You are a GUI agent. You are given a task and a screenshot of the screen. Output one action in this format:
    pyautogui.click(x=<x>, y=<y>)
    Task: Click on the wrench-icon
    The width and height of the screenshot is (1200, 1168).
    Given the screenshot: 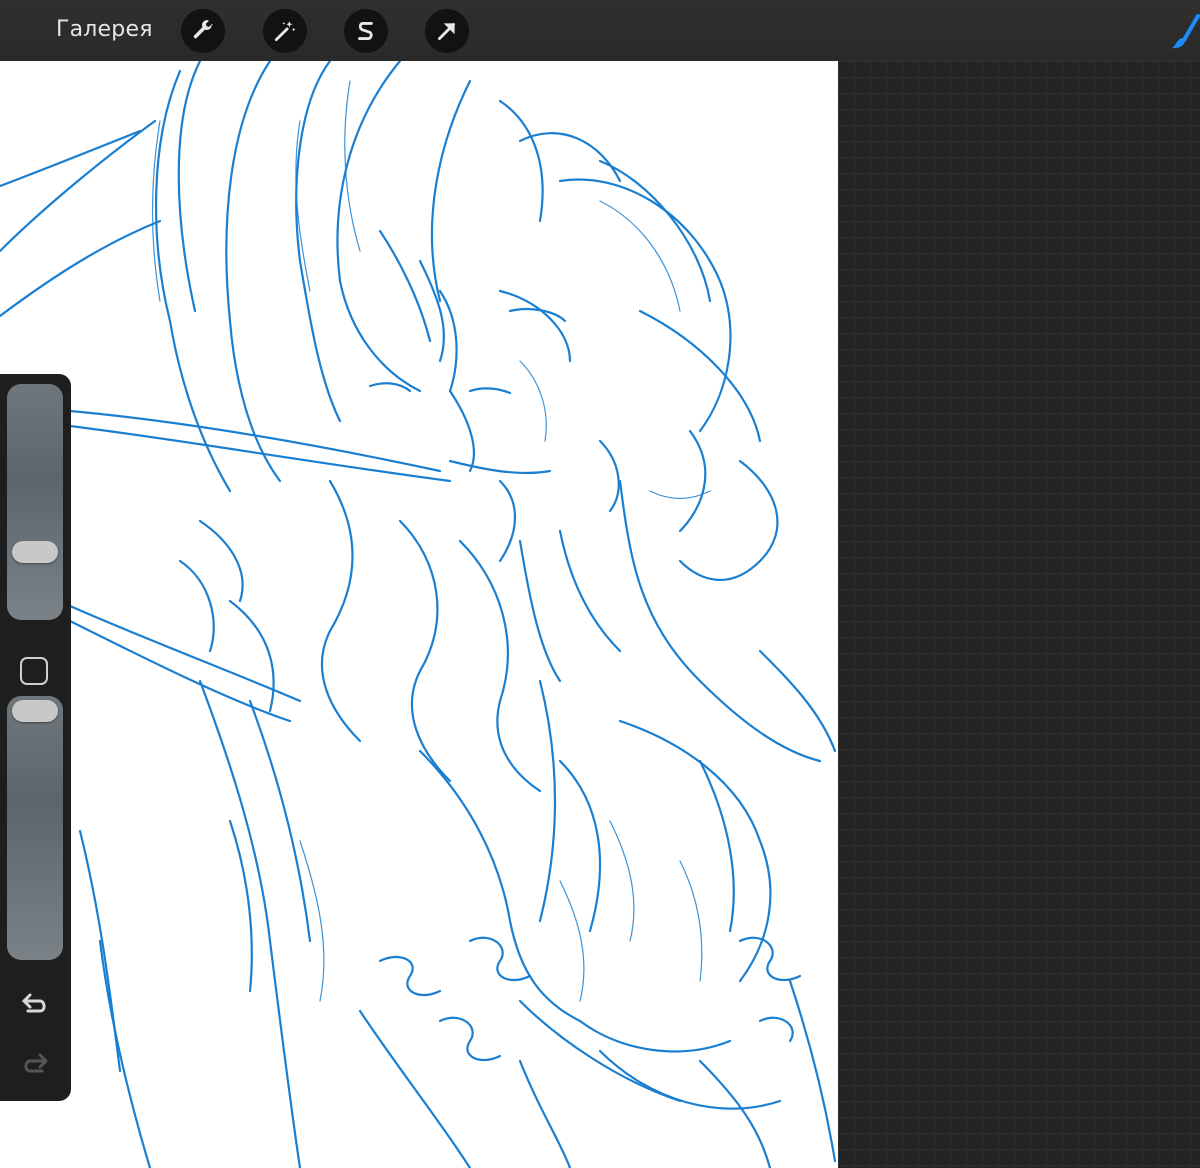 What is the action you would take?
    pyautogui.click(x=203, y=29)
    